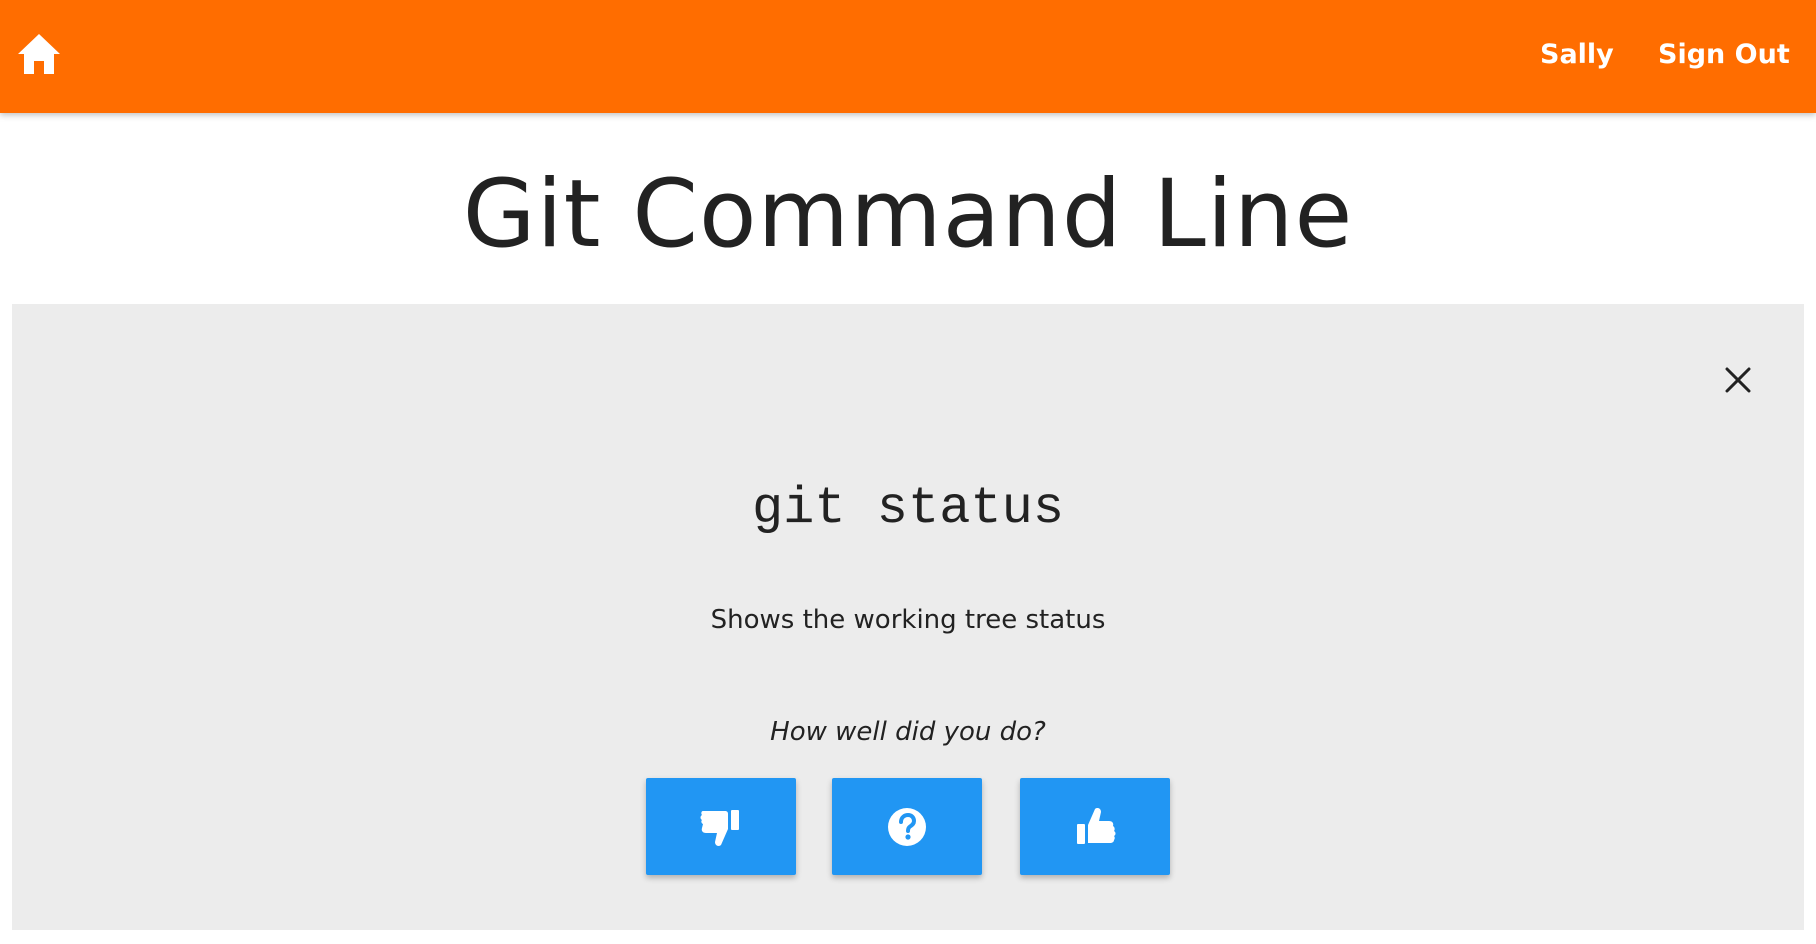 This screenshot has width=1816, height=944. Describe the element at coordinates (1724, 55) in the screenshot. I see `sign-out-link: Sign Out` at that location.